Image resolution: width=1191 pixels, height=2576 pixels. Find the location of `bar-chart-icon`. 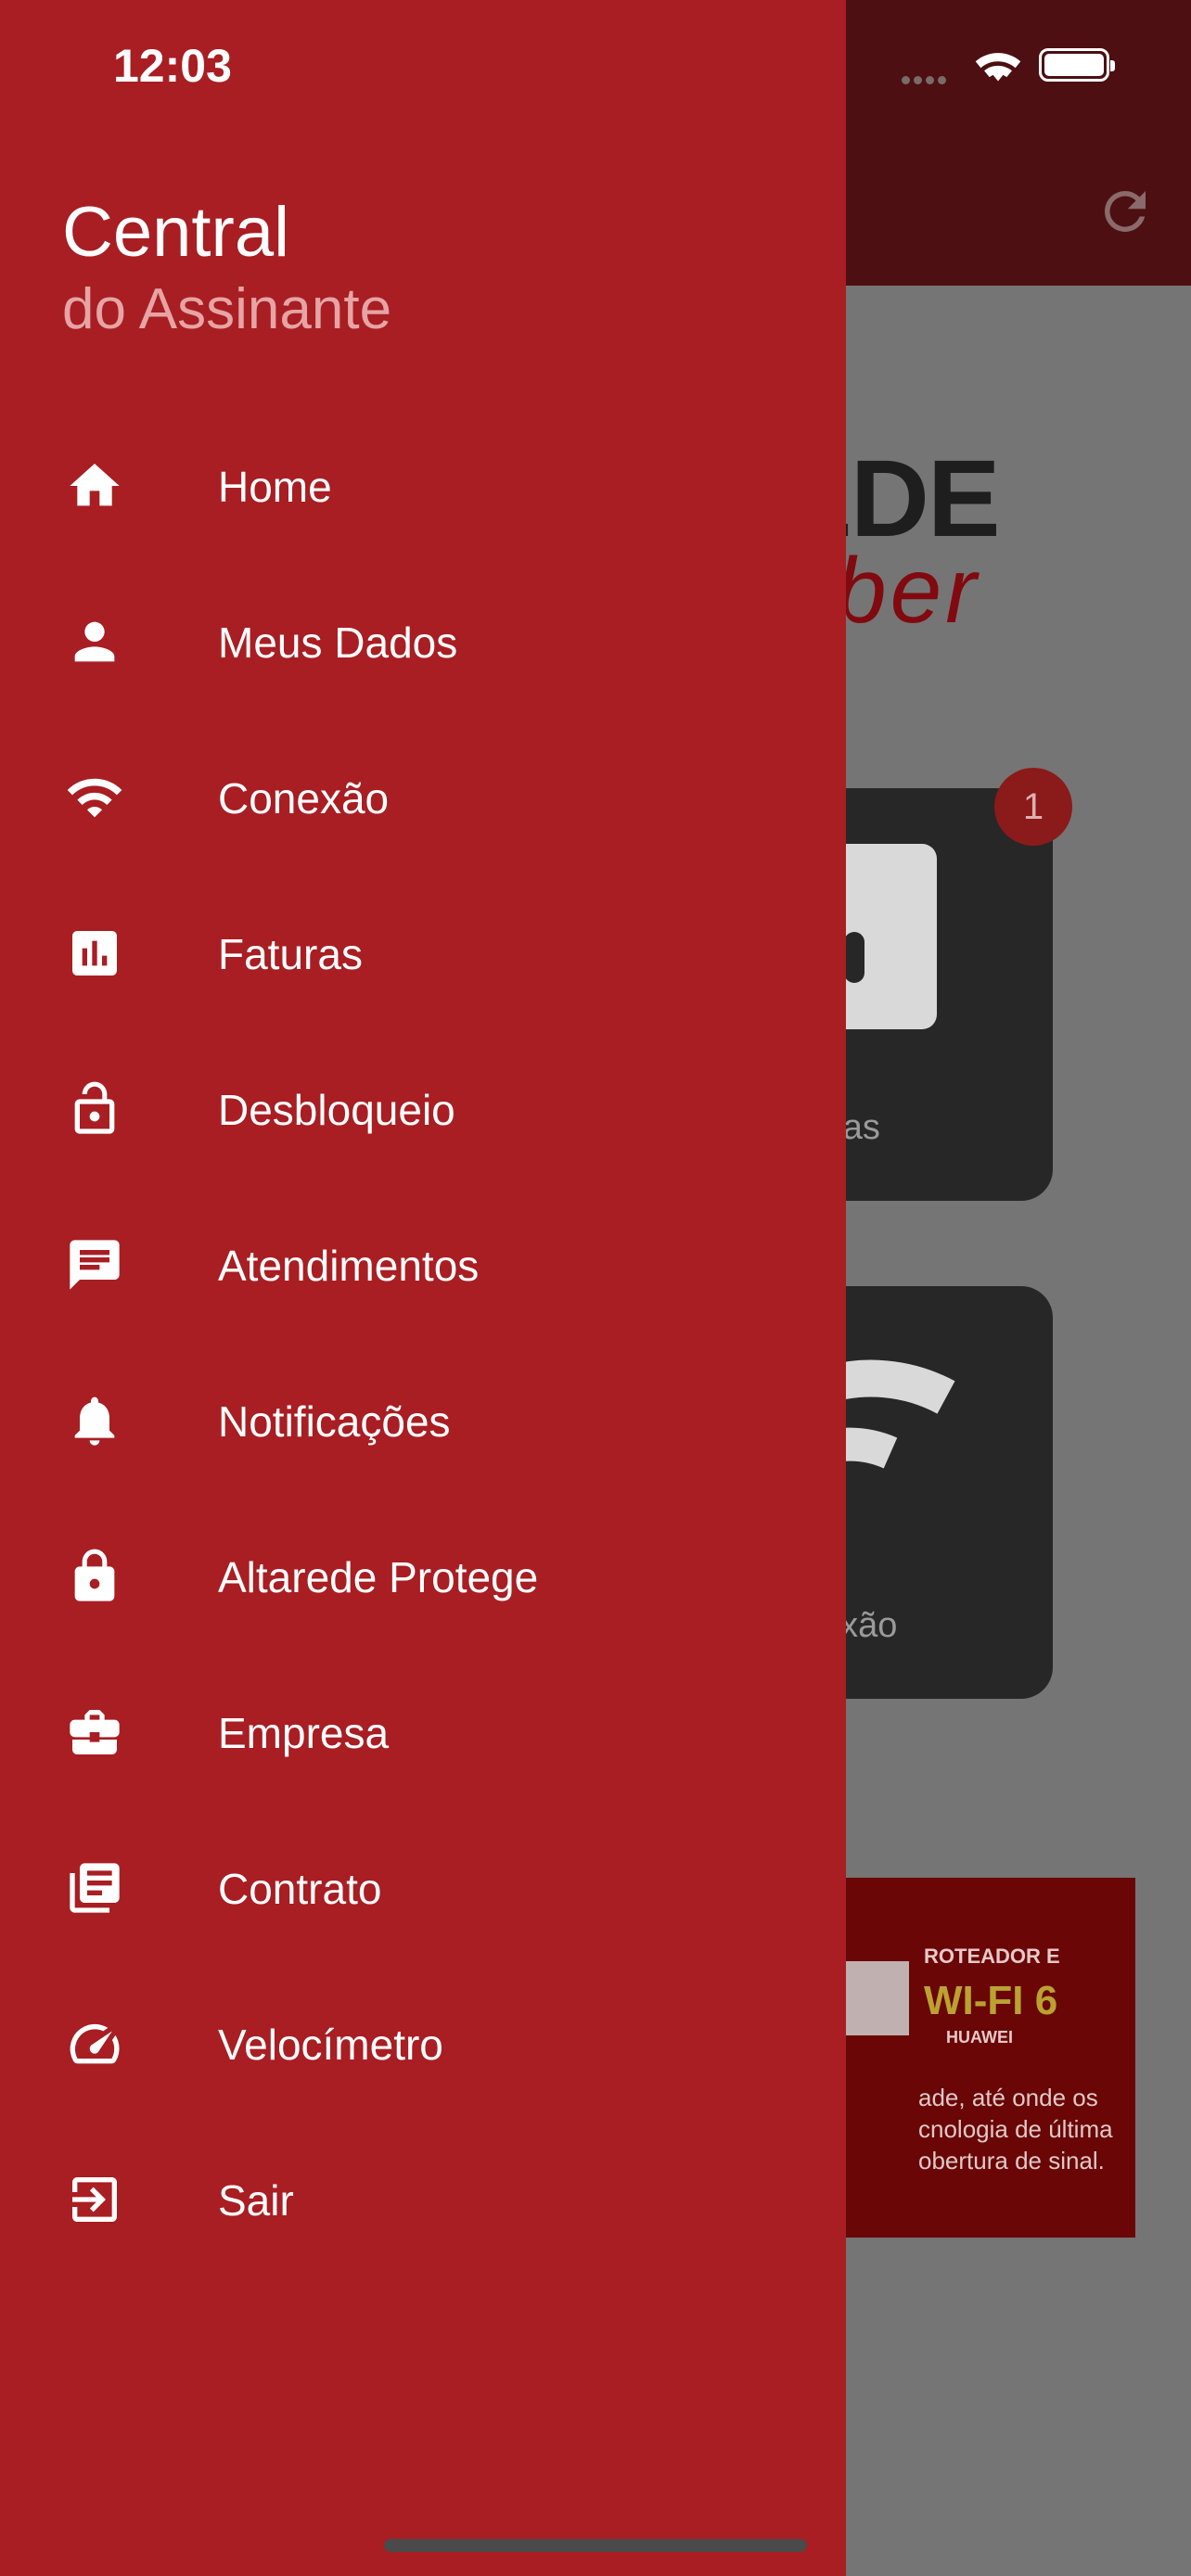

bar-chart-icon is located at coordinates (95, 953).